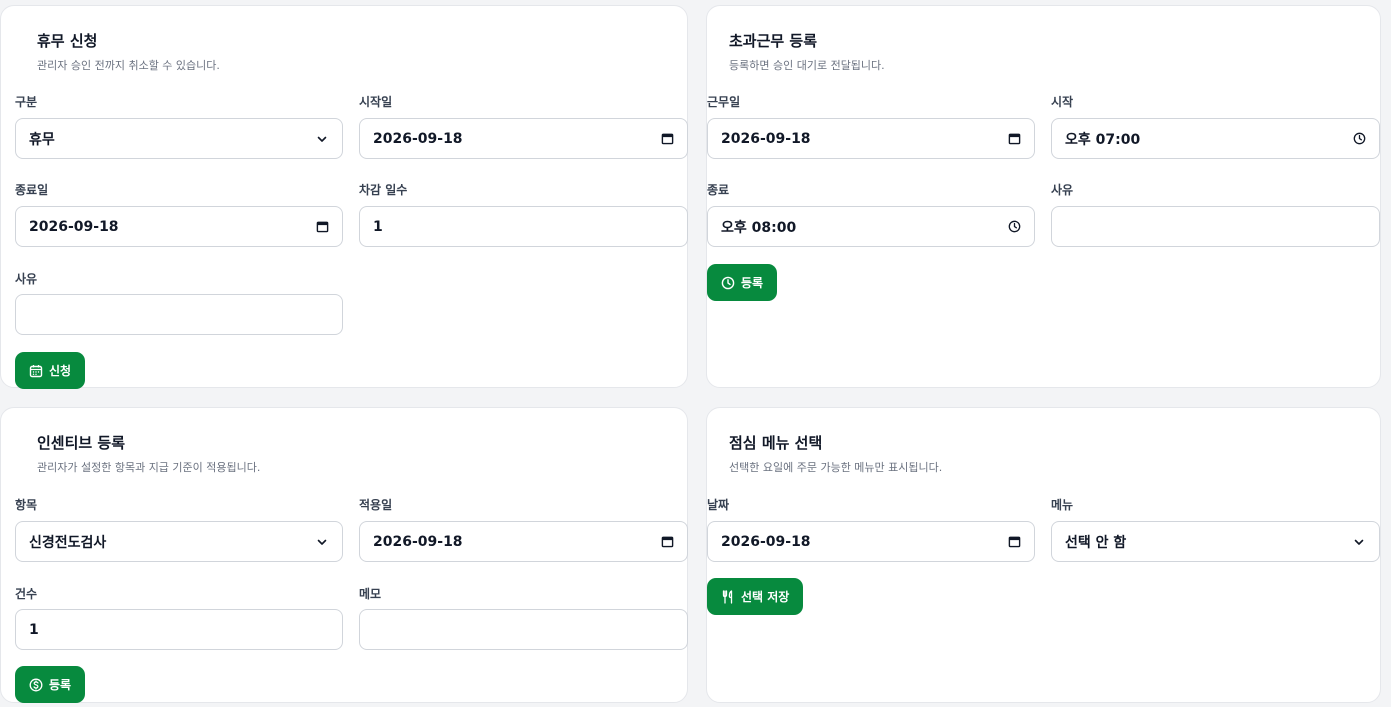 The height and width of the screenshot is (707, 1391). What do you see at coordinates (759, 227) in the screenshot?
I see `overtime-end-value: 오후 08:00` at bounding box center [759, 227].